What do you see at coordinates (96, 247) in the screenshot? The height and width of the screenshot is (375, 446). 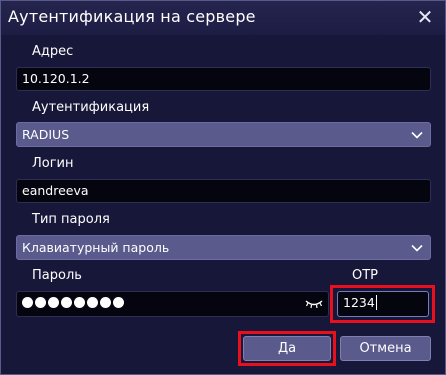 I see `password-type-selected-value: Клавиатурный пароль` at bounding box center [96, 247].